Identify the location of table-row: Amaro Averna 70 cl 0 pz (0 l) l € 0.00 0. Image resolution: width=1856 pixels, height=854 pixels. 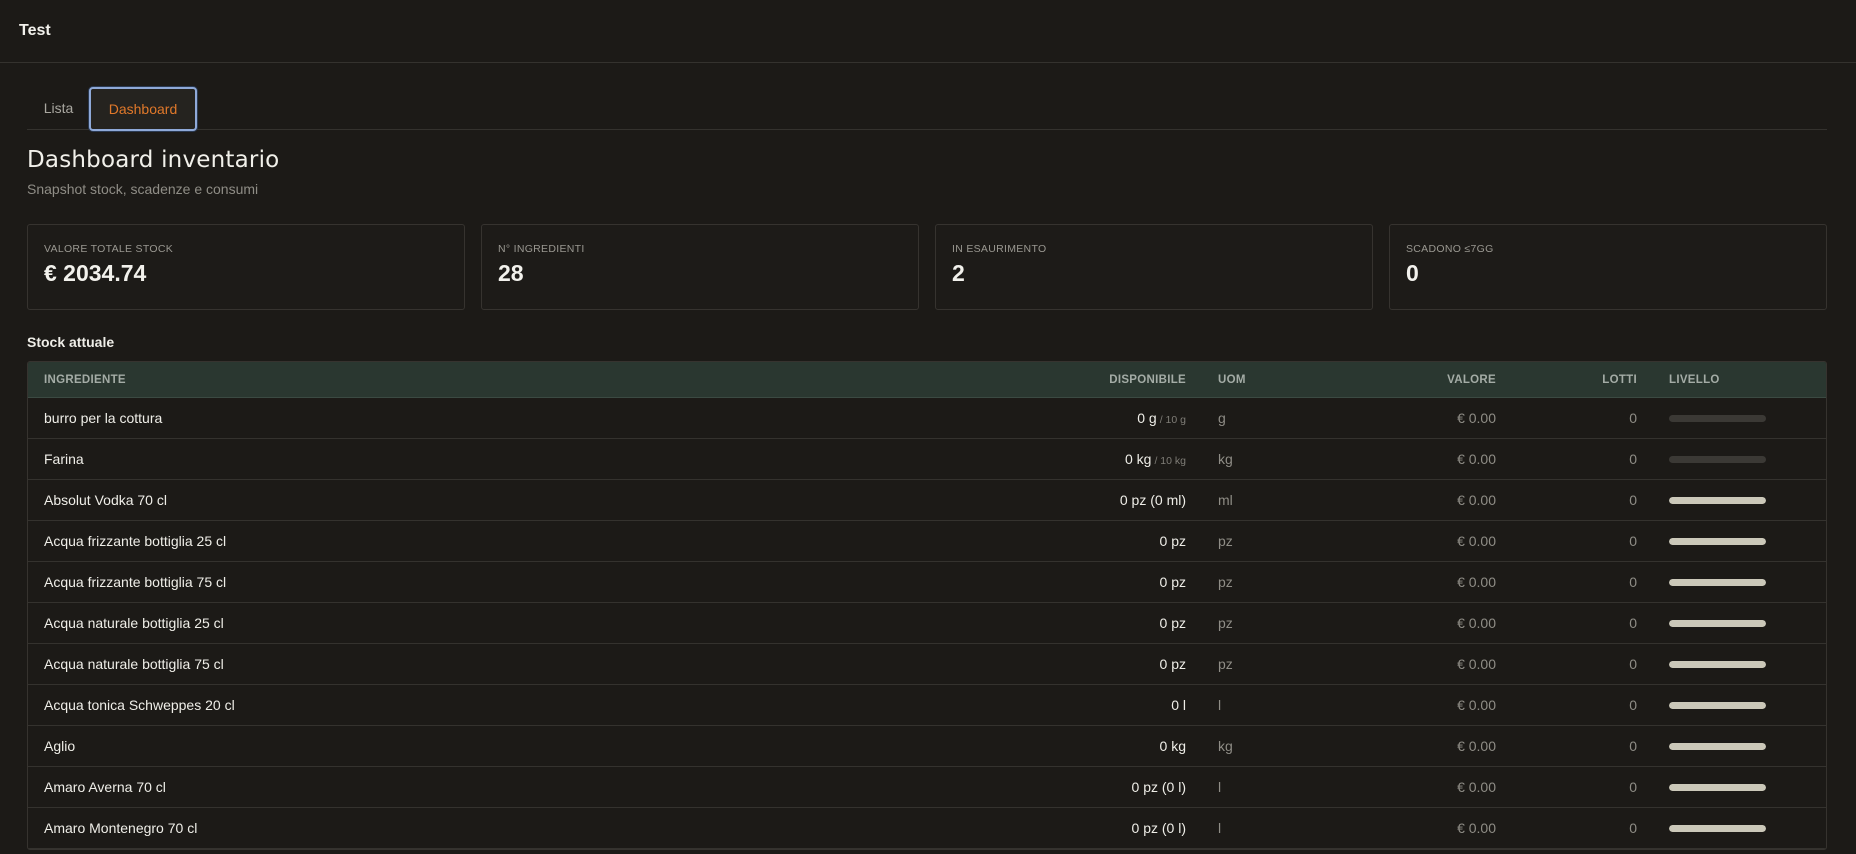
(927, 787).